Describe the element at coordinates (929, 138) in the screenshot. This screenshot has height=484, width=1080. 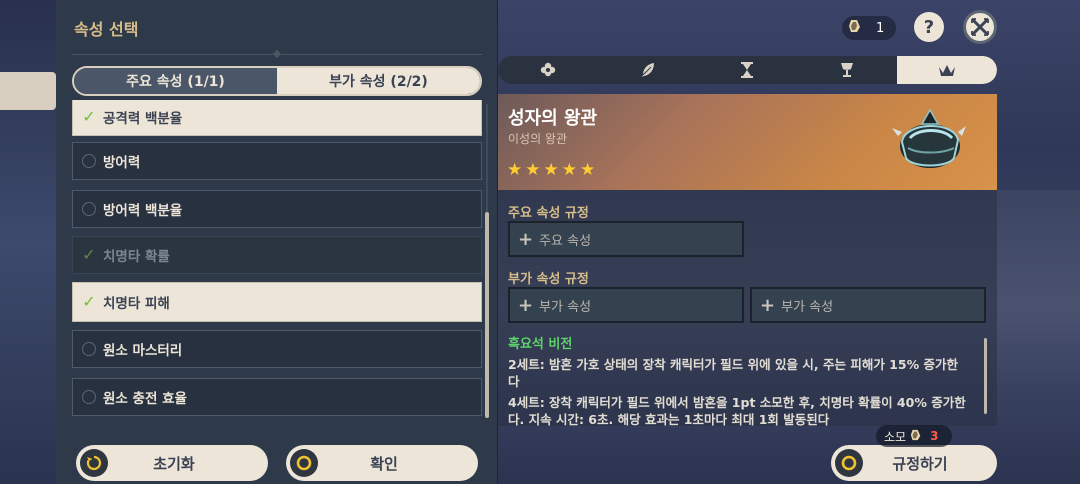
I see `circlet-artifact-image` at that location.